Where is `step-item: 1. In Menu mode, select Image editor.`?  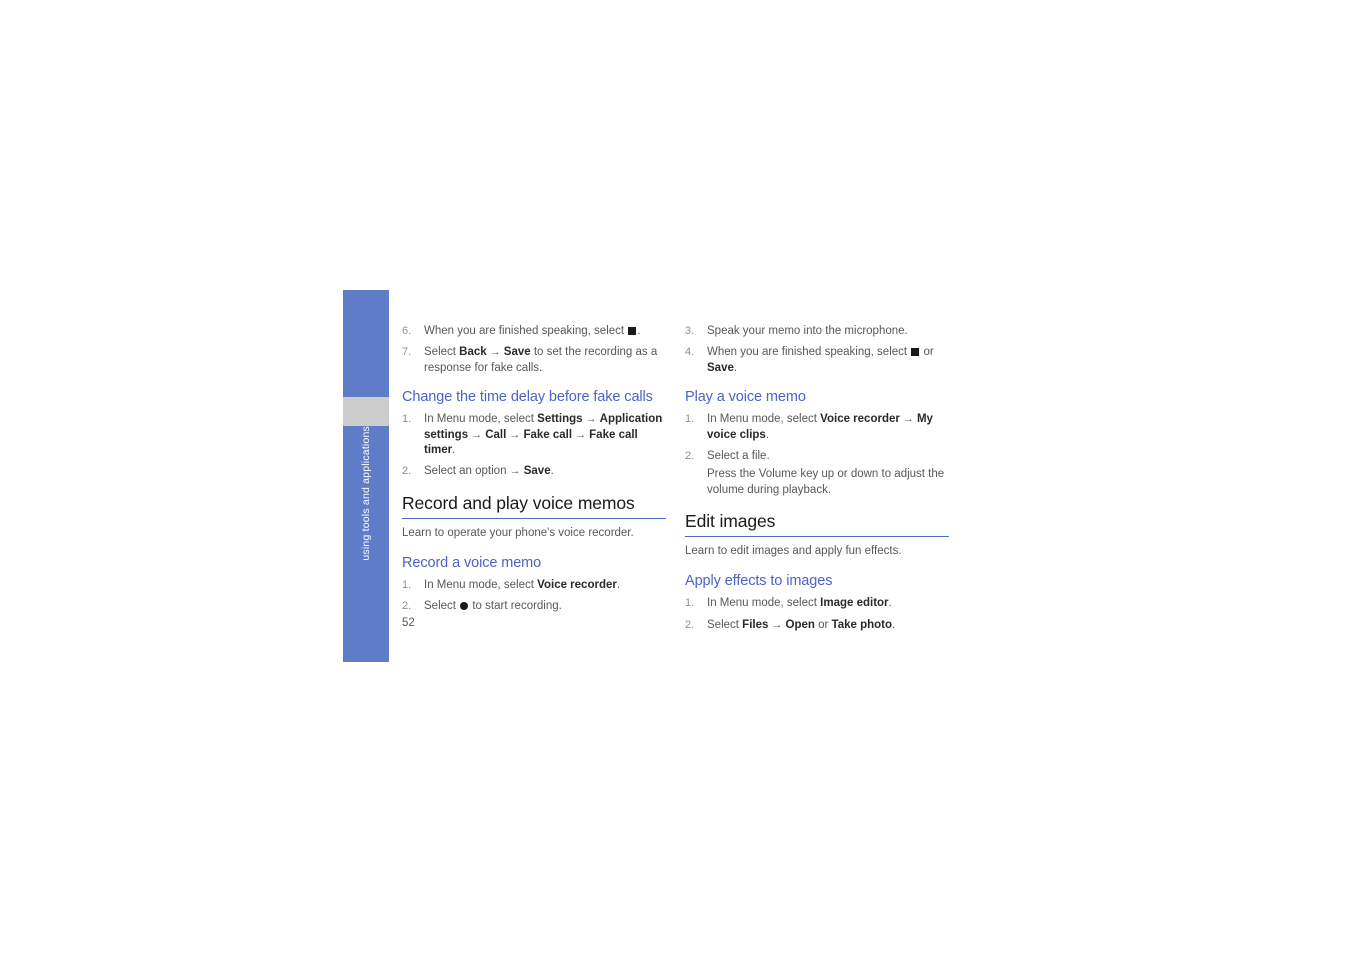
step-item: 1. In Menu mode, select Image editor. is located at coordinates (788, 603).